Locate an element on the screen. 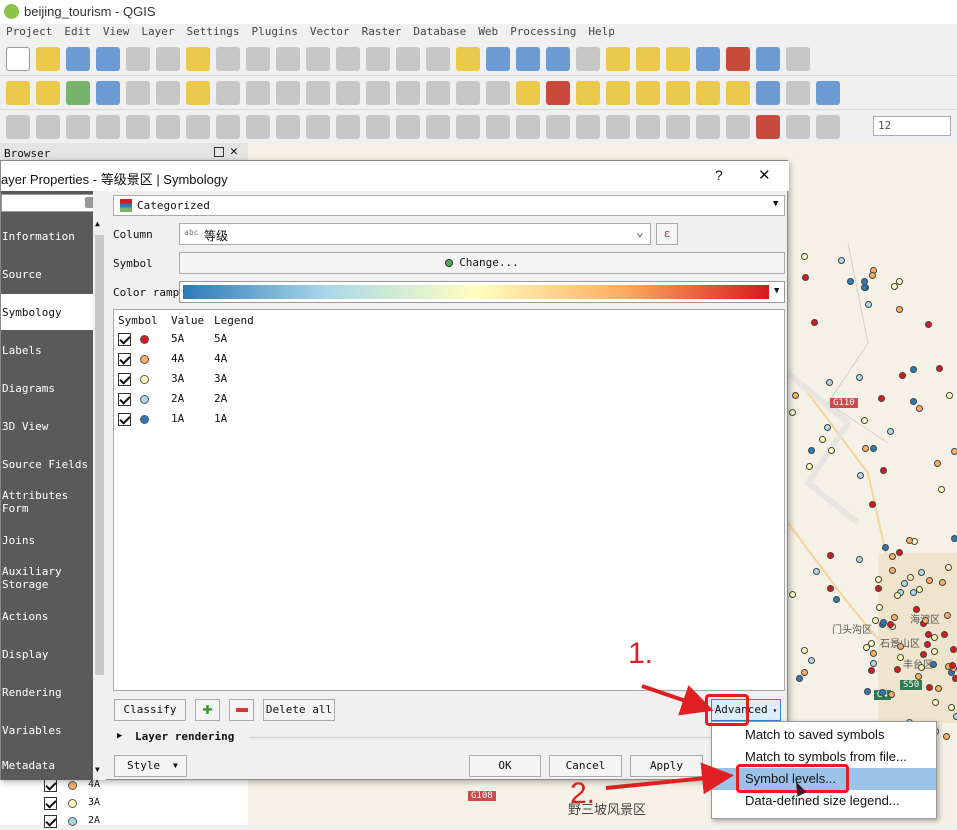 The image size is (957, 830). move-label-icon is located at coordinates (678, 92).